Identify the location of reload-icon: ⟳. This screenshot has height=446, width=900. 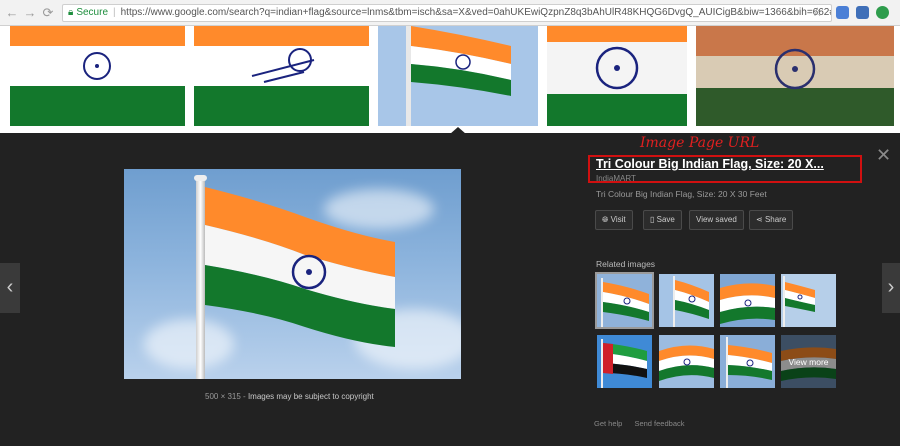
(48, 13).